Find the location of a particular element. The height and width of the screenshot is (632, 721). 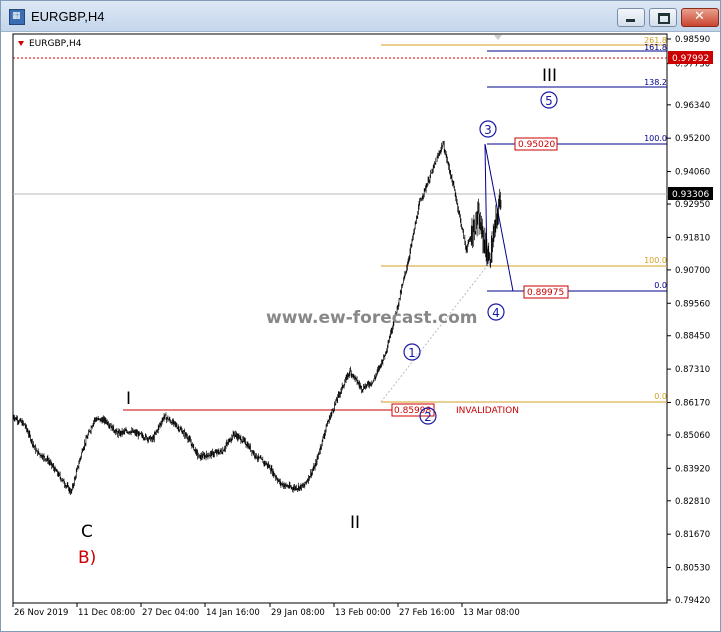

x-tick-label: 14 Jan 16:00 is located at coordinates (233, 613).